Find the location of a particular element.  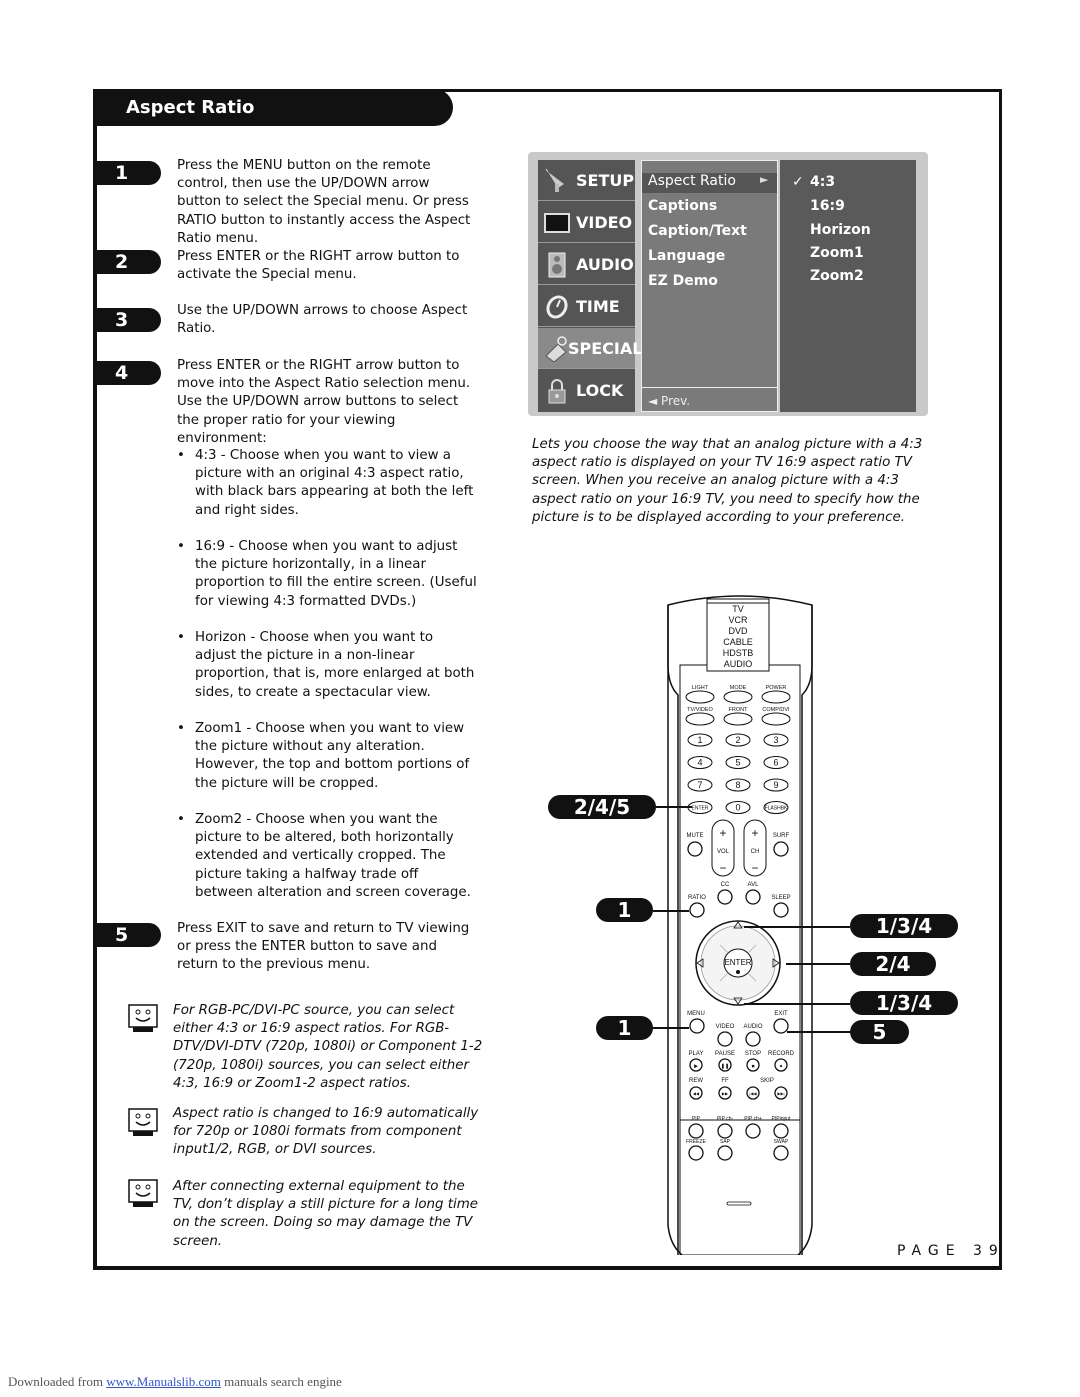

manualslib-link: www.Manualslib.com is located at coordinates (163, 1381).